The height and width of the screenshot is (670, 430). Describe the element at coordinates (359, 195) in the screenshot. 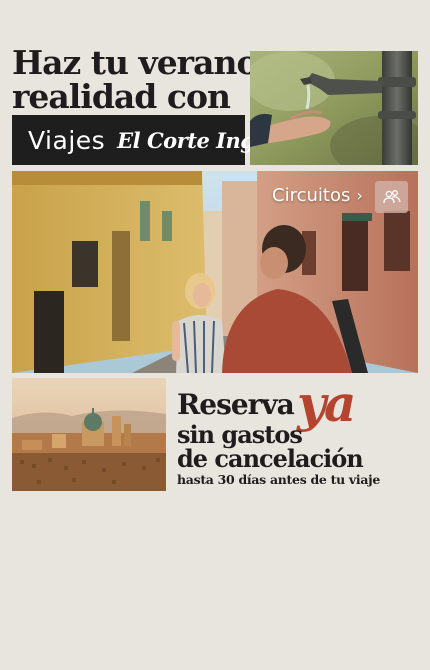

I see `chevron-right-icon: ›` at that location.